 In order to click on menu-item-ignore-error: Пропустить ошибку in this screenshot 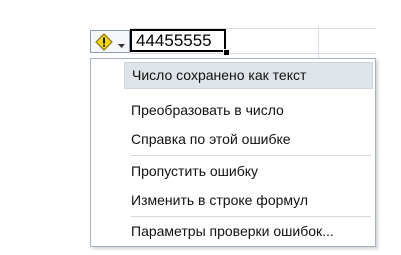, I will do `click(194, 171)`.